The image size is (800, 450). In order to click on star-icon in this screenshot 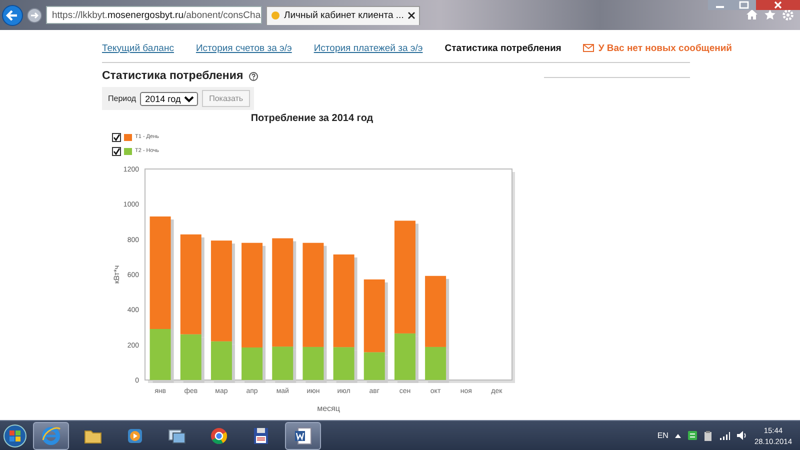, I will do `click(770, 14)`.